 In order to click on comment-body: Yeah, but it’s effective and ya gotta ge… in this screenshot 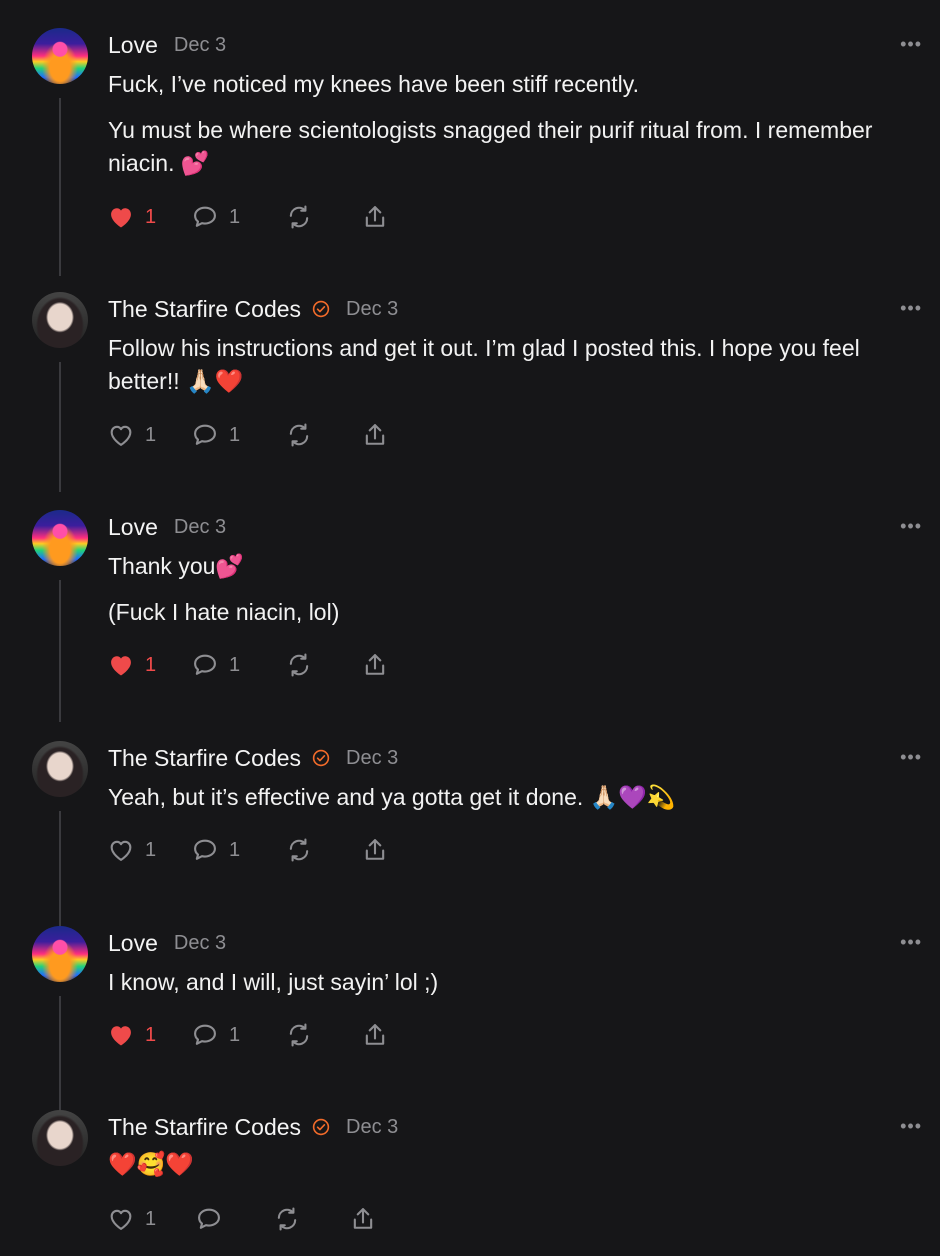, I will do `click(519, 797)`.